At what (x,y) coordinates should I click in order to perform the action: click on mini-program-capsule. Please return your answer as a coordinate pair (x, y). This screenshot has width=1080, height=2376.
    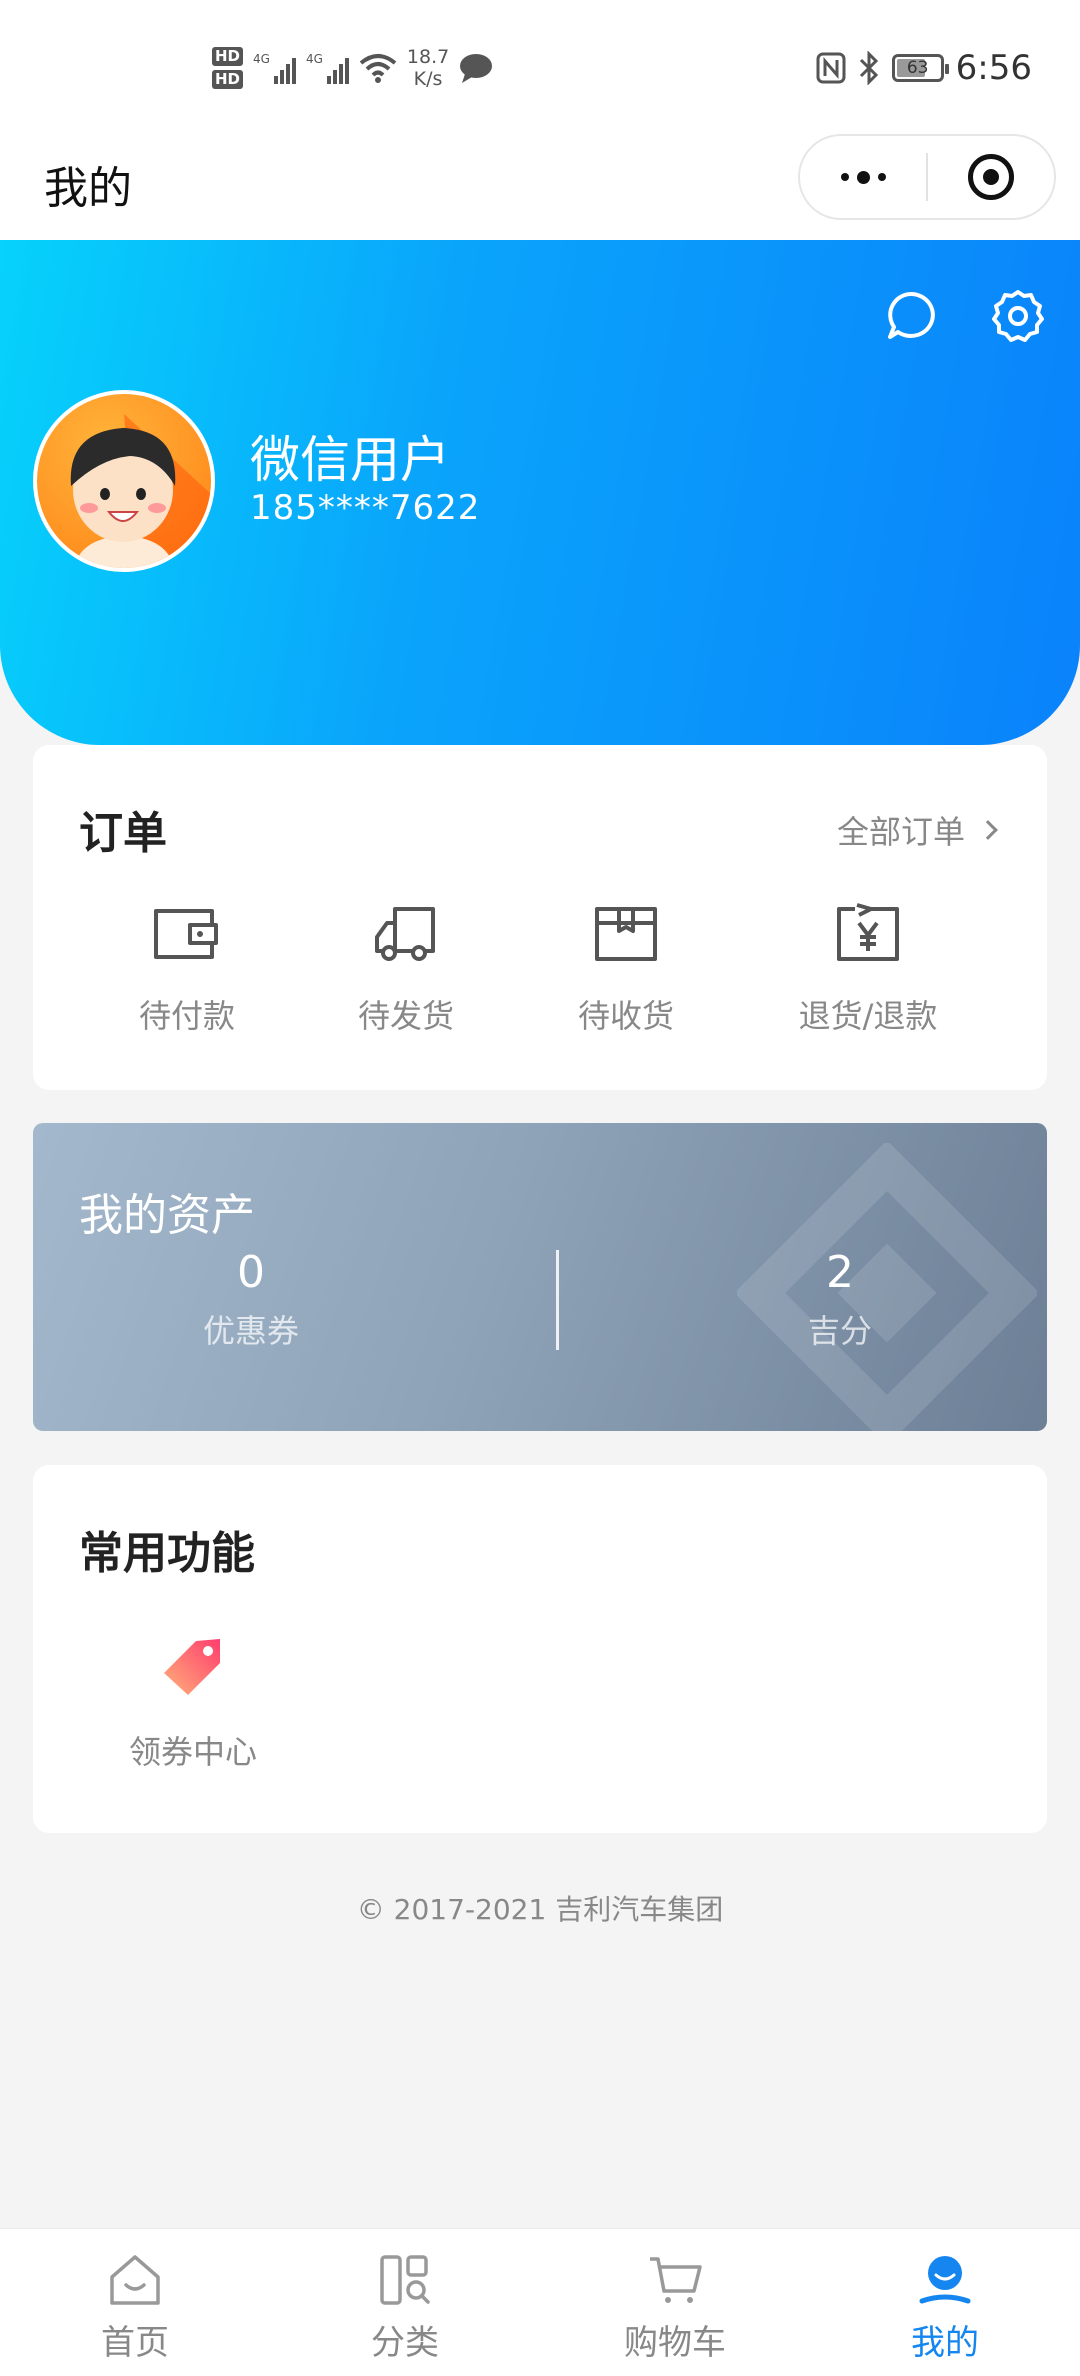
    Looking at the image, I should click on (927, 177).